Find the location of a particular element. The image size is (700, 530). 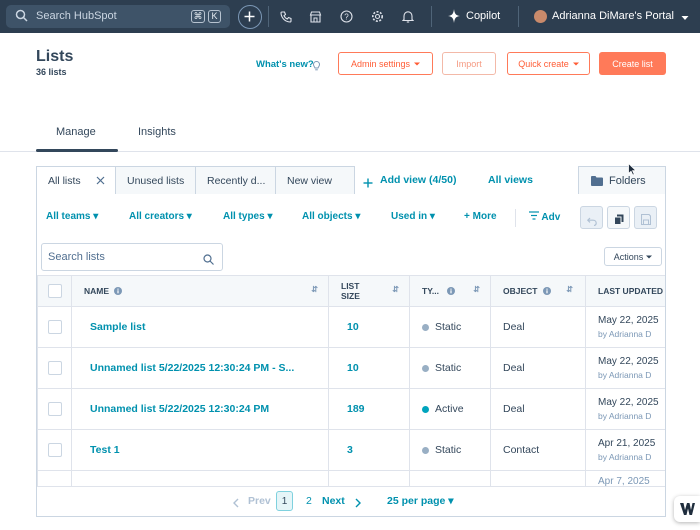

tab-manage: Manage is located at coordinates (76, 132).